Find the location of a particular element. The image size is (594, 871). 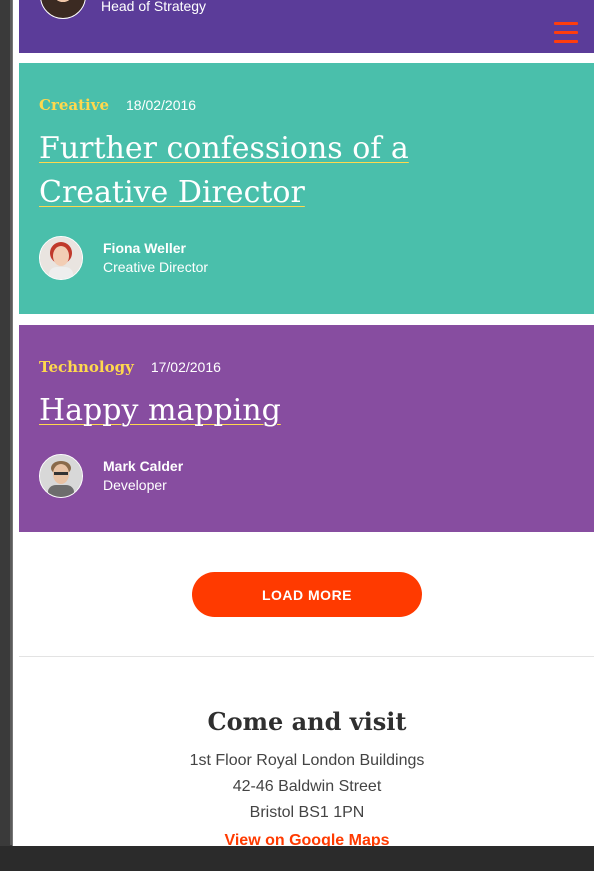

article-date: 18/02/2016 is located at coordinates (161, 105).